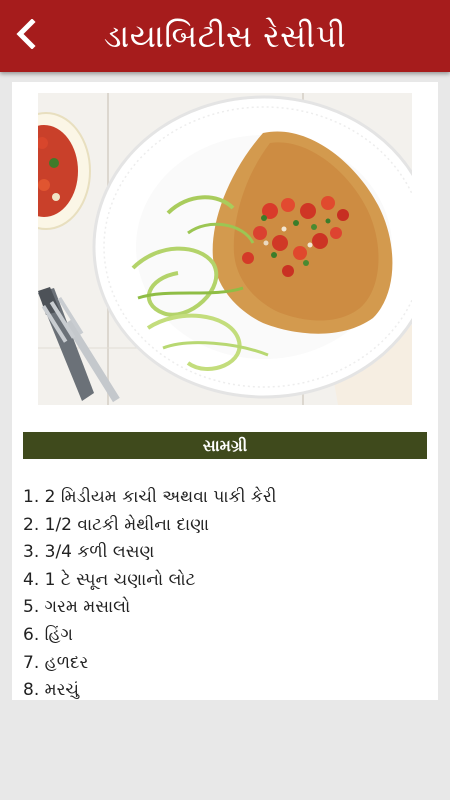 This screenshot has height=800, width=450. Describe the element at coordinates (109, 579) in the screenshot. I see `ingredient-item: 4. 1 ટે સ્પૂન ચણાનો લોટ` at that location.